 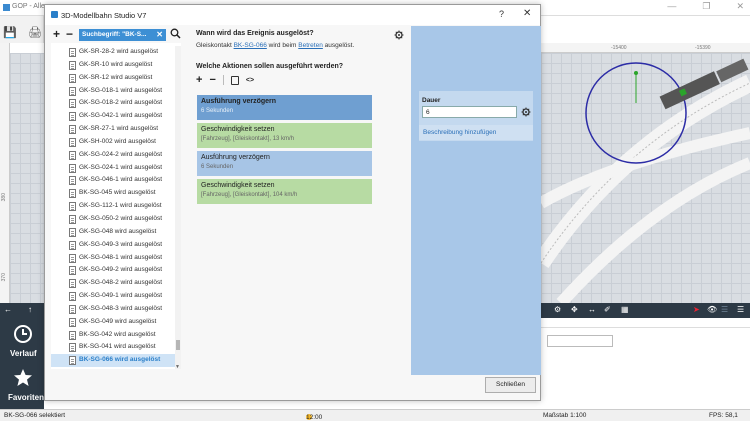 What do you see at coordinates (113, 258) in the screenshot?
I see `list-item: GK-SG-048-1 wird ausgelöst` at bounding box center [113, 258].